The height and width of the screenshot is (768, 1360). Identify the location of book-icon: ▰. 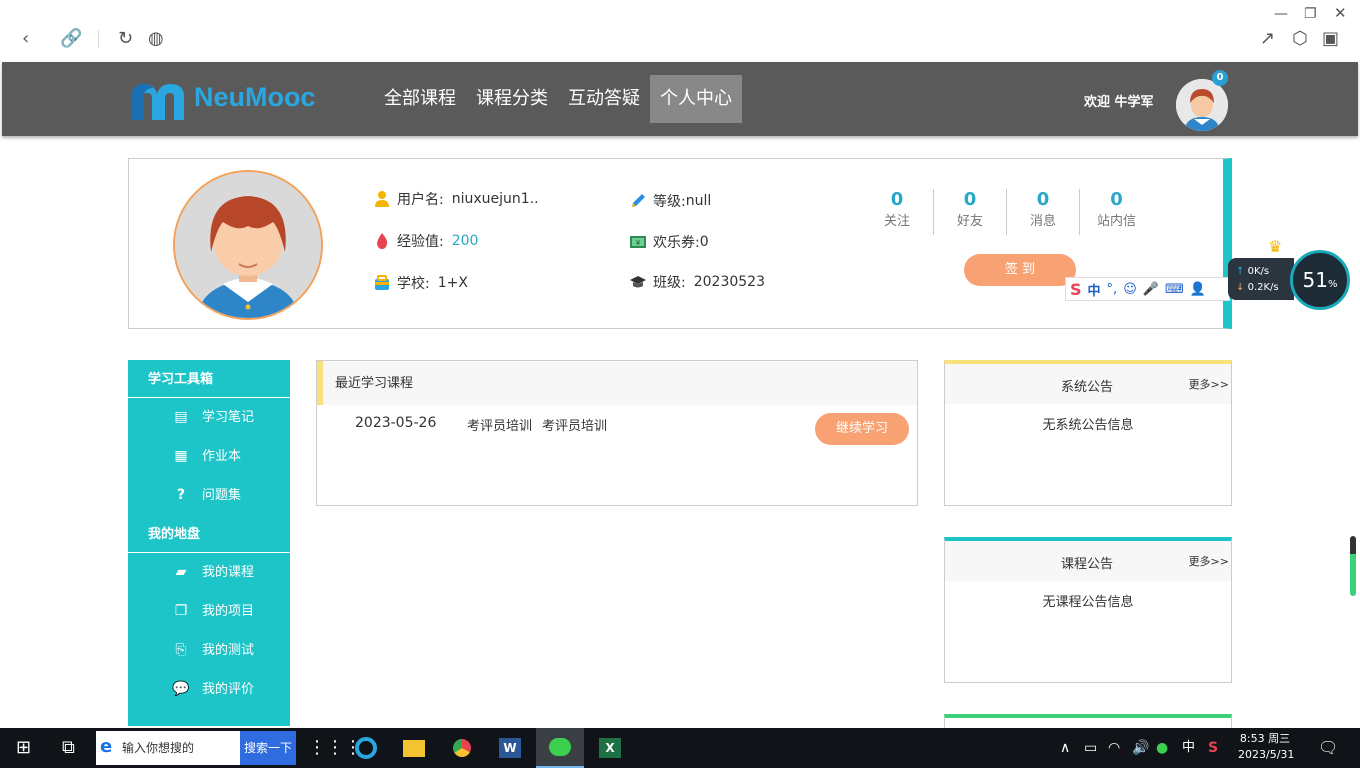
(181, 572).